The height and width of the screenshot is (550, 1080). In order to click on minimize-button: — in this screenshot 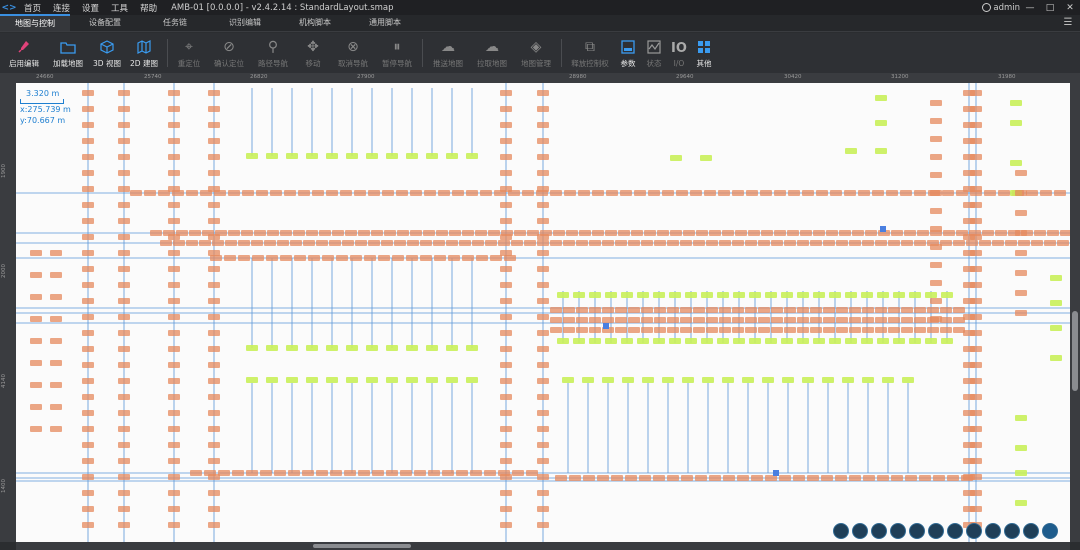, I will do `click(1030, 7)`.